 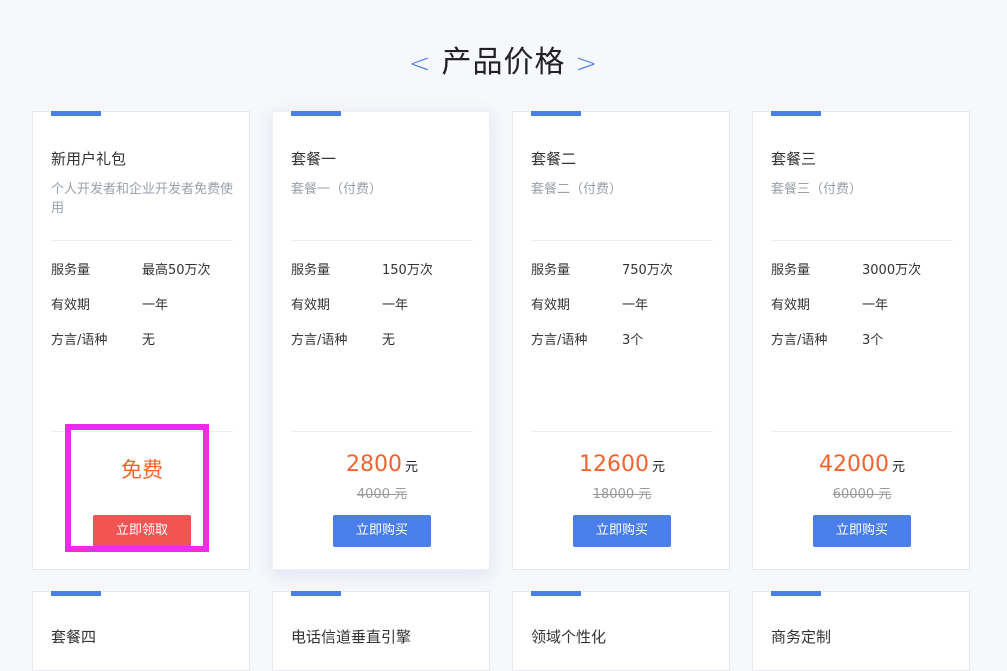 What do you see at coordinates (420, 64) in the screenshot?
I see `chevron-left-icon: <` at bounding box center [420, 64].